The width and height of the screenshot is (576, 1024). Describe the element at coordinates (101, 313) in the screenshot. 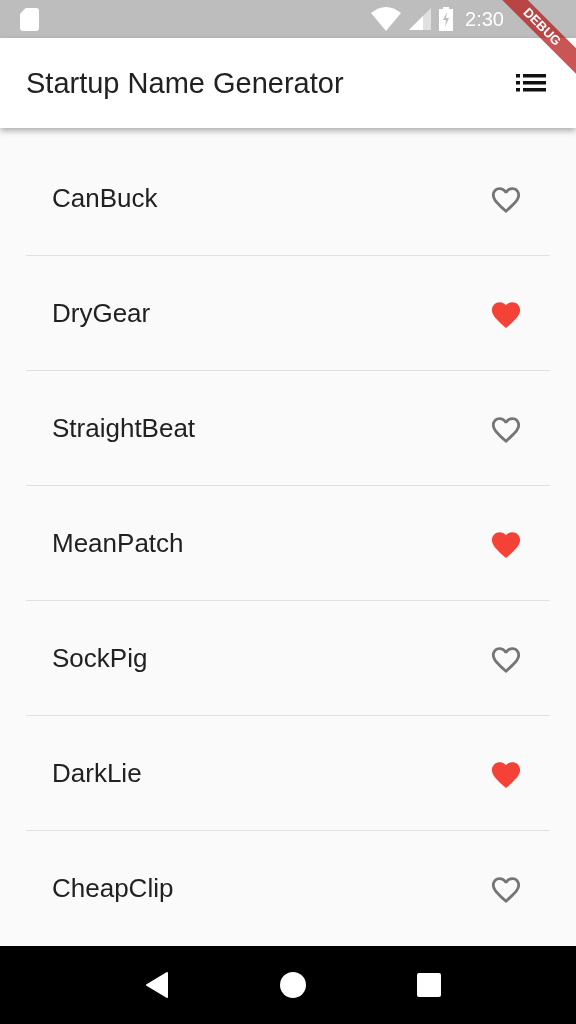

I see `startup-name: DryGear` at that location.